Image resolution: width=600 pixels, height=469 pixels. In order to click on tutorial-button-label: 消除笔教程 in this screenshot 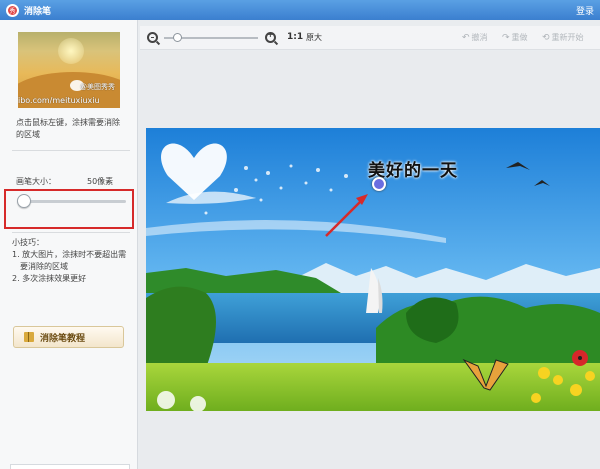, I will do `click(63, 338)`.